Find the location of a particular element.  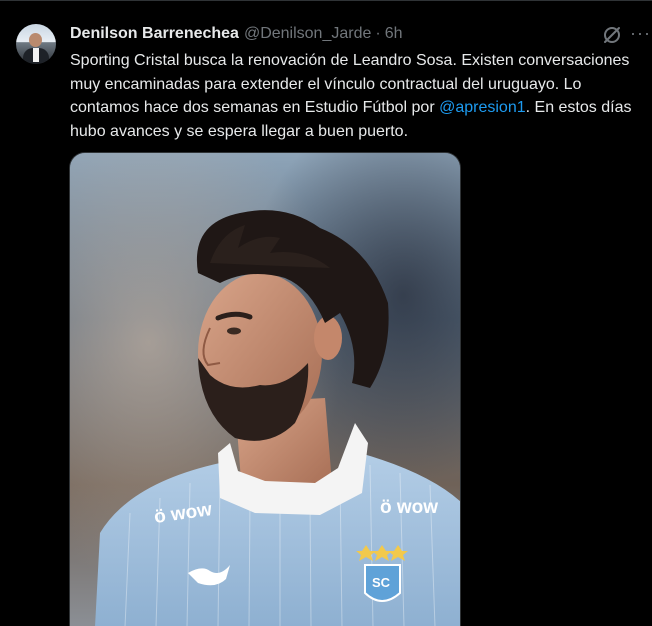

mention-link: @apresion1 is located at coordinates (482, 107).